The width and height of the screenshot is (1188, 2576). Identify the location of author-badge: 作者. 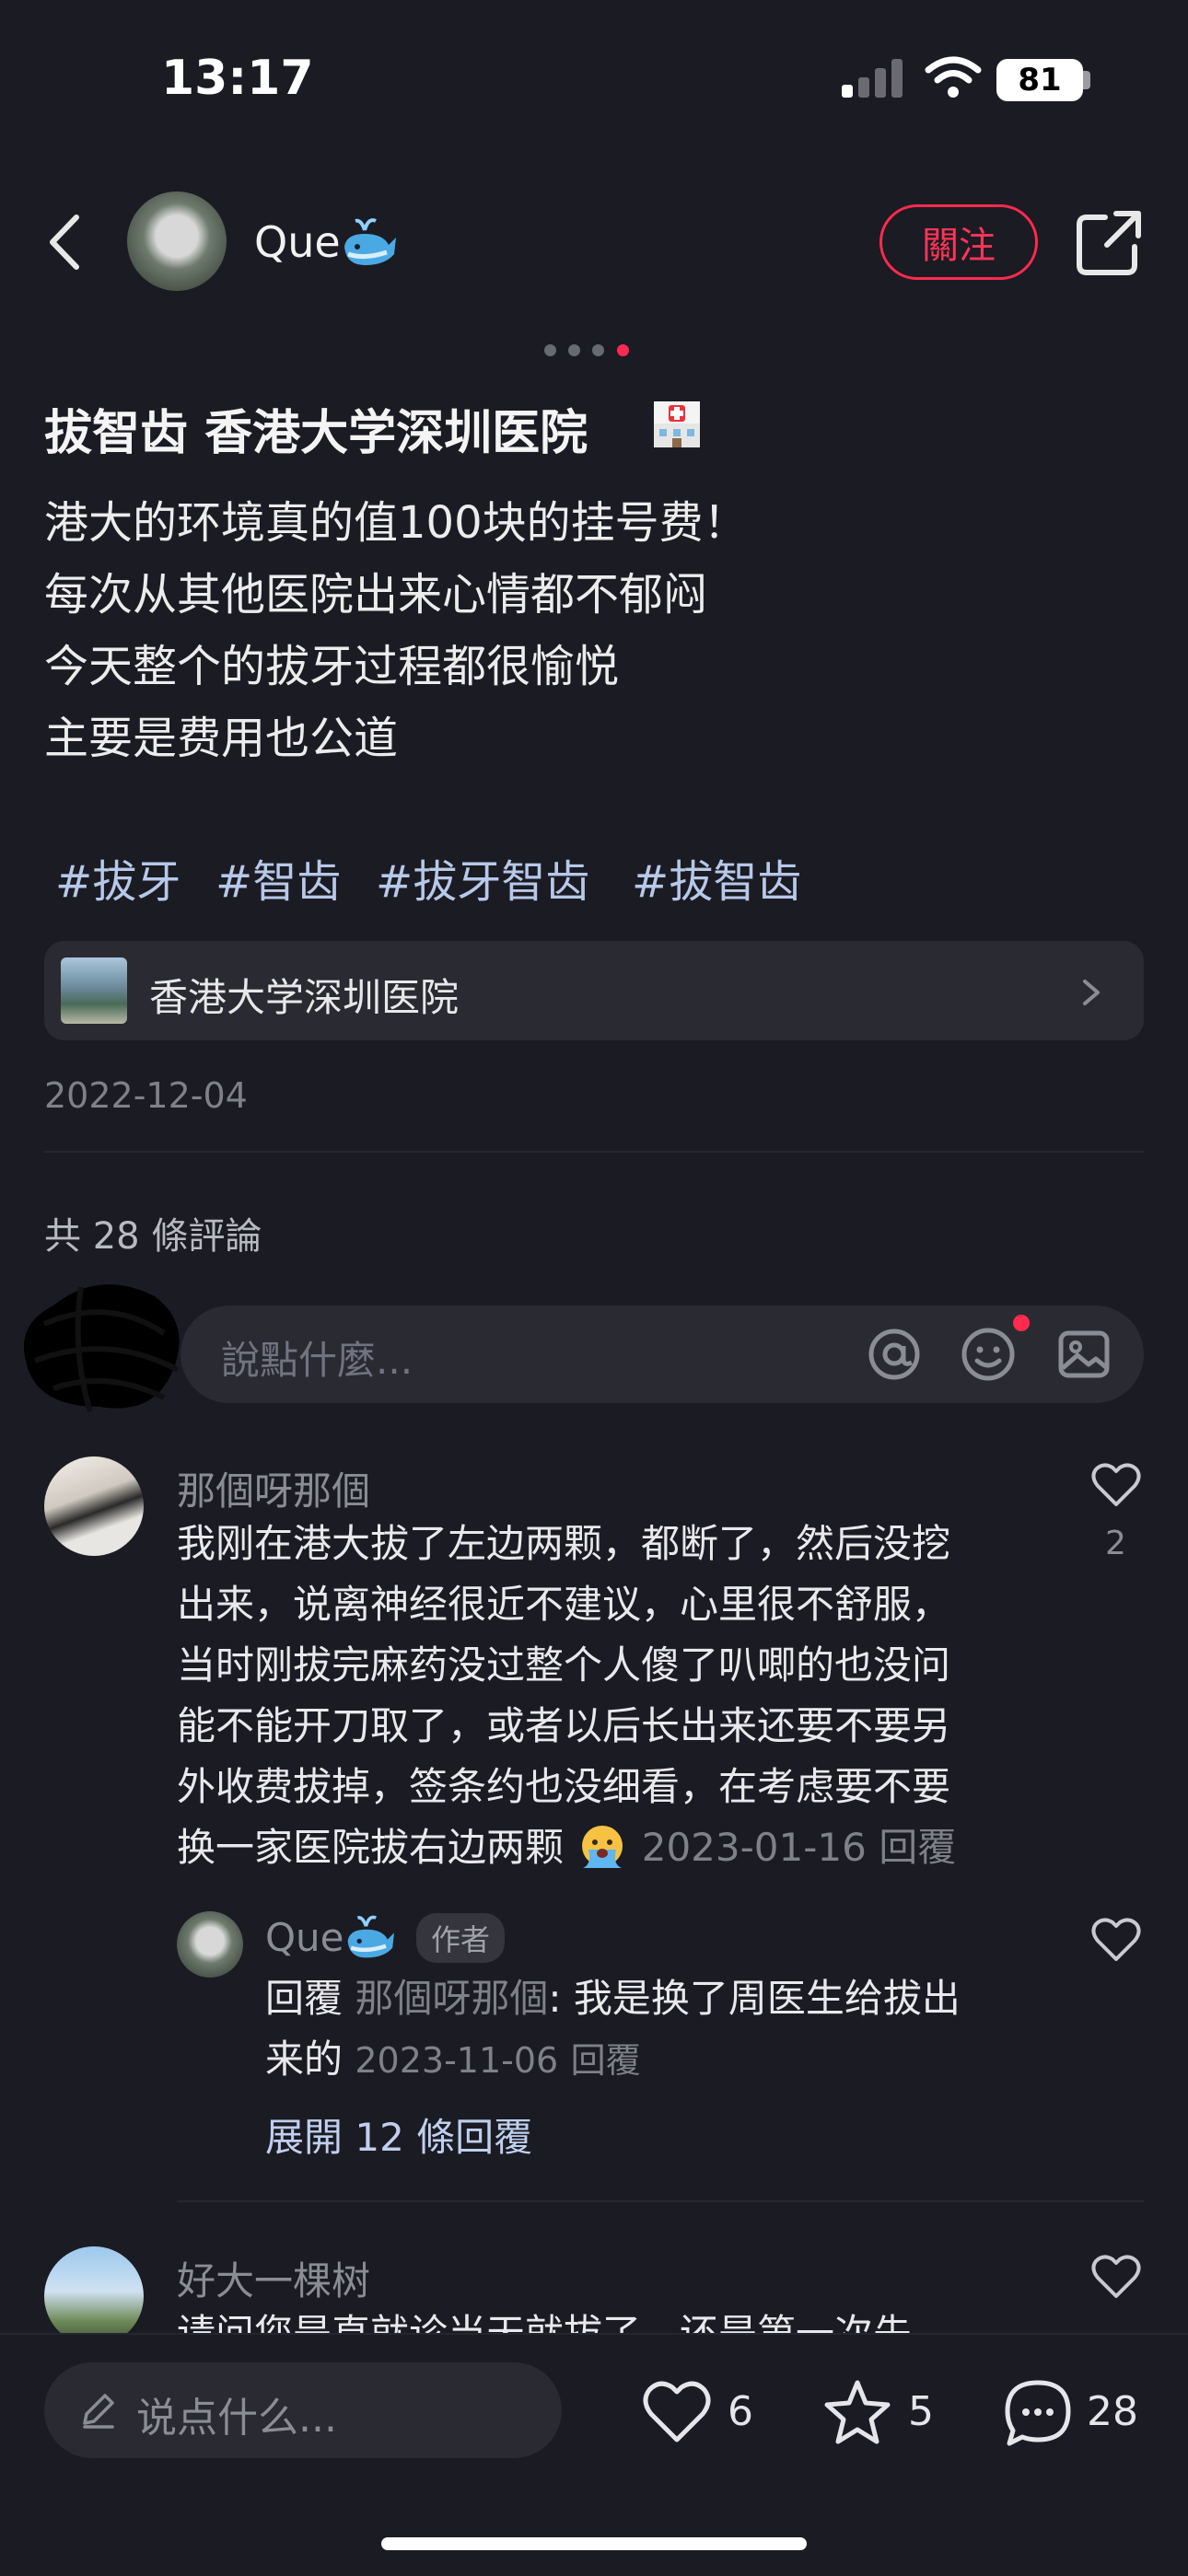
(461, 1938).